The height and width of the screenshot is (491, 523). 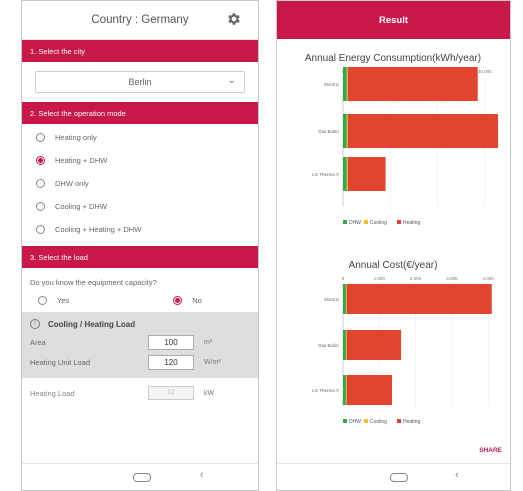 What do you see at coordinates (208, 342) in the screenshot?
I see `area-unit: m²` at bounding box center [208, 342].